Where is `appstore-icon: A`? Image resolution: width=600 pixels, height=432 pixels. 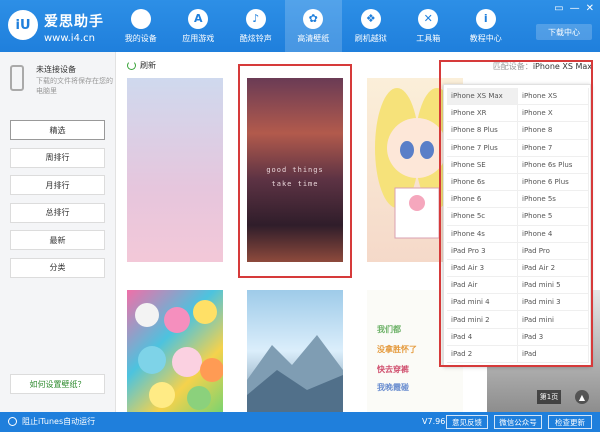
appstore-icon: A is located at coordinates (198, 18).